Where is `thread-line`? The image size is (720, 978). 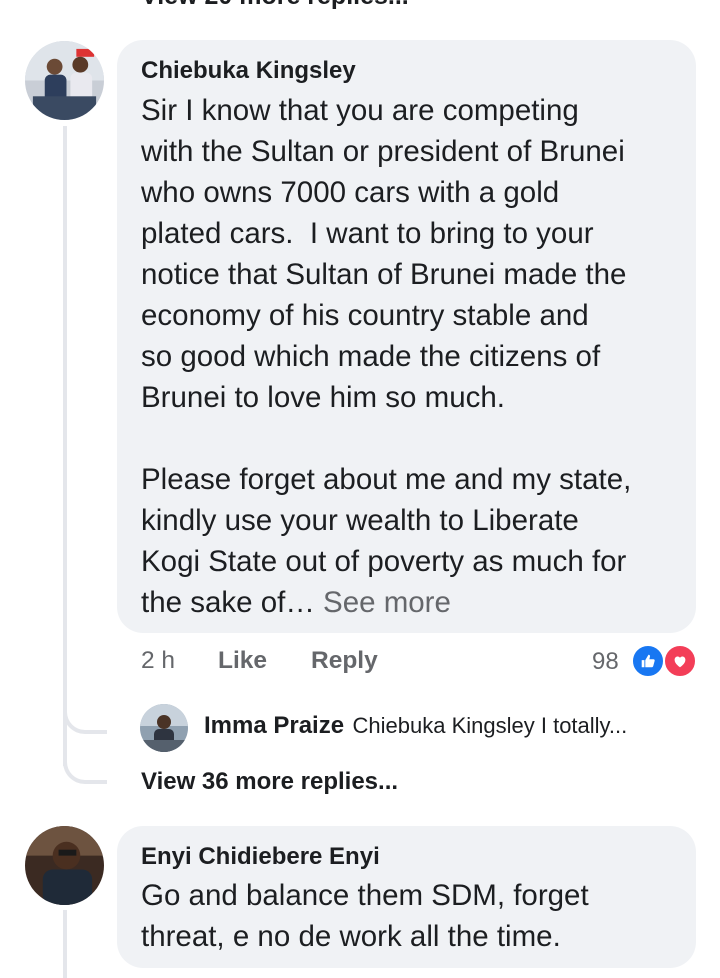 thread-line is located at coordinates (65, 446).